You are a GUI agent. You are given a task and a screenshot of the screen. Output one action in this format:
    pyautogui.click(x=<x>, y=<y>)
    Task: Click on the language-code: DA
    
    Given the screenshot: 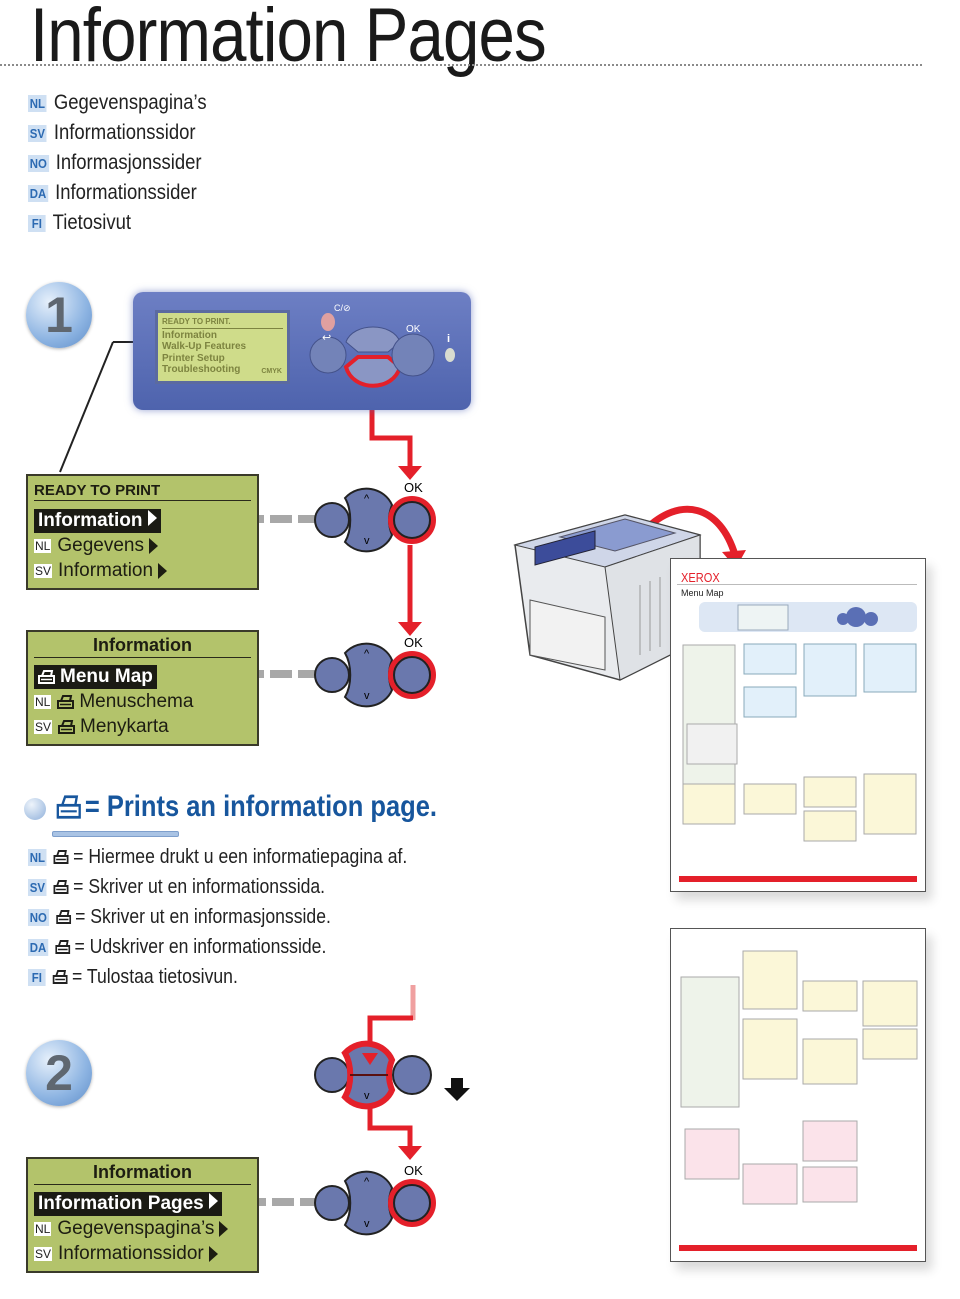 What is the action you would take?
    pyautogui.click(x=38, y=947)
    